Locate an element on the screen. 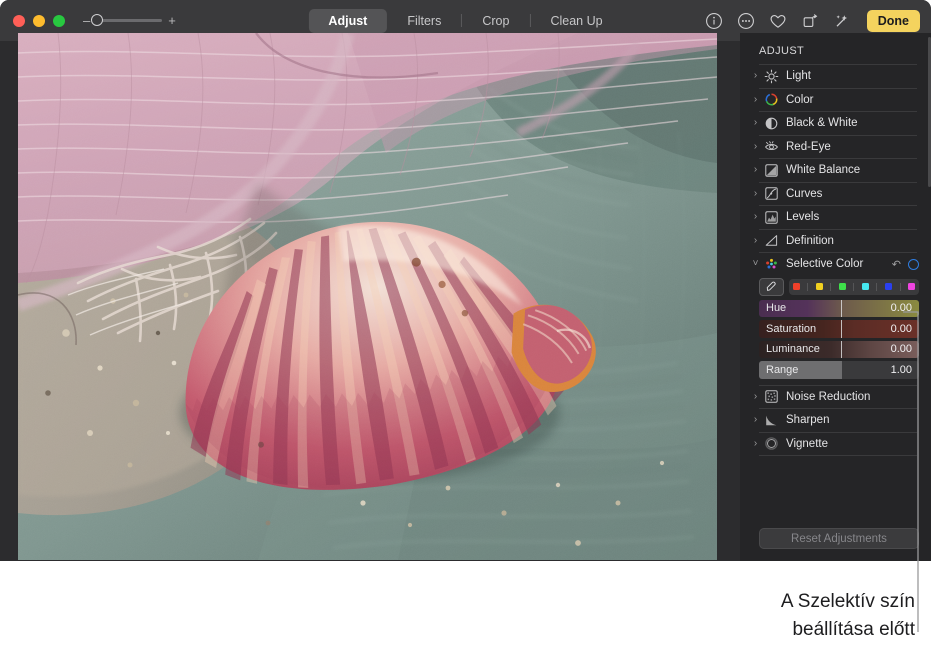  tab-filters: Filters is located at coordinates (424, 21).